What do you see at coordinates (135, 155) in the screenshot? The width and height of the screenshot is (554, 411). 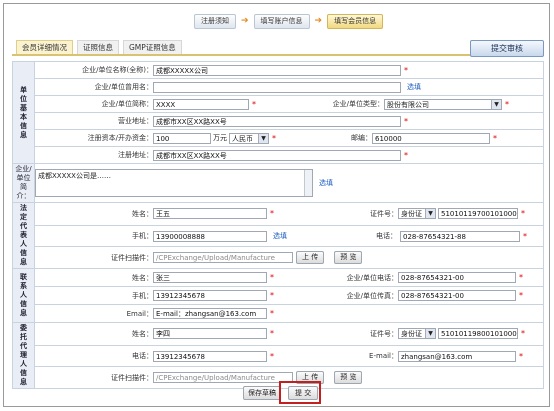 I see `registered-address-label: 注册地址：` at bounding box center [135, 155].